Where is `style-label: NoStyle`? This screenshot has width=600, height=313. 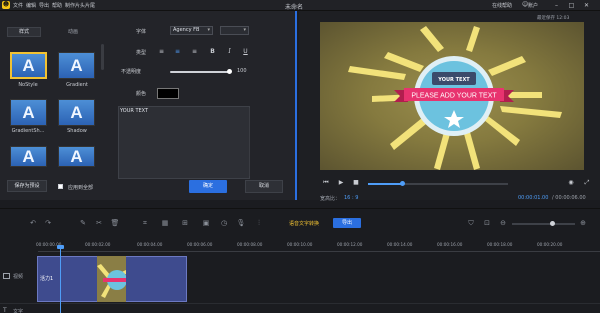 style-label: NoStyle is located at coordinates (28, 85).